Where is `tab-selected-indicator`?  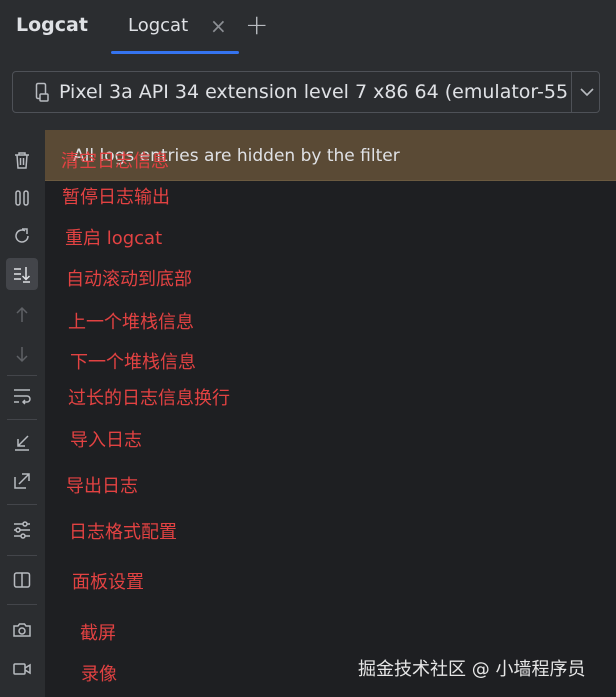
tab-selected-indicator is located at coordinates (175, 52).